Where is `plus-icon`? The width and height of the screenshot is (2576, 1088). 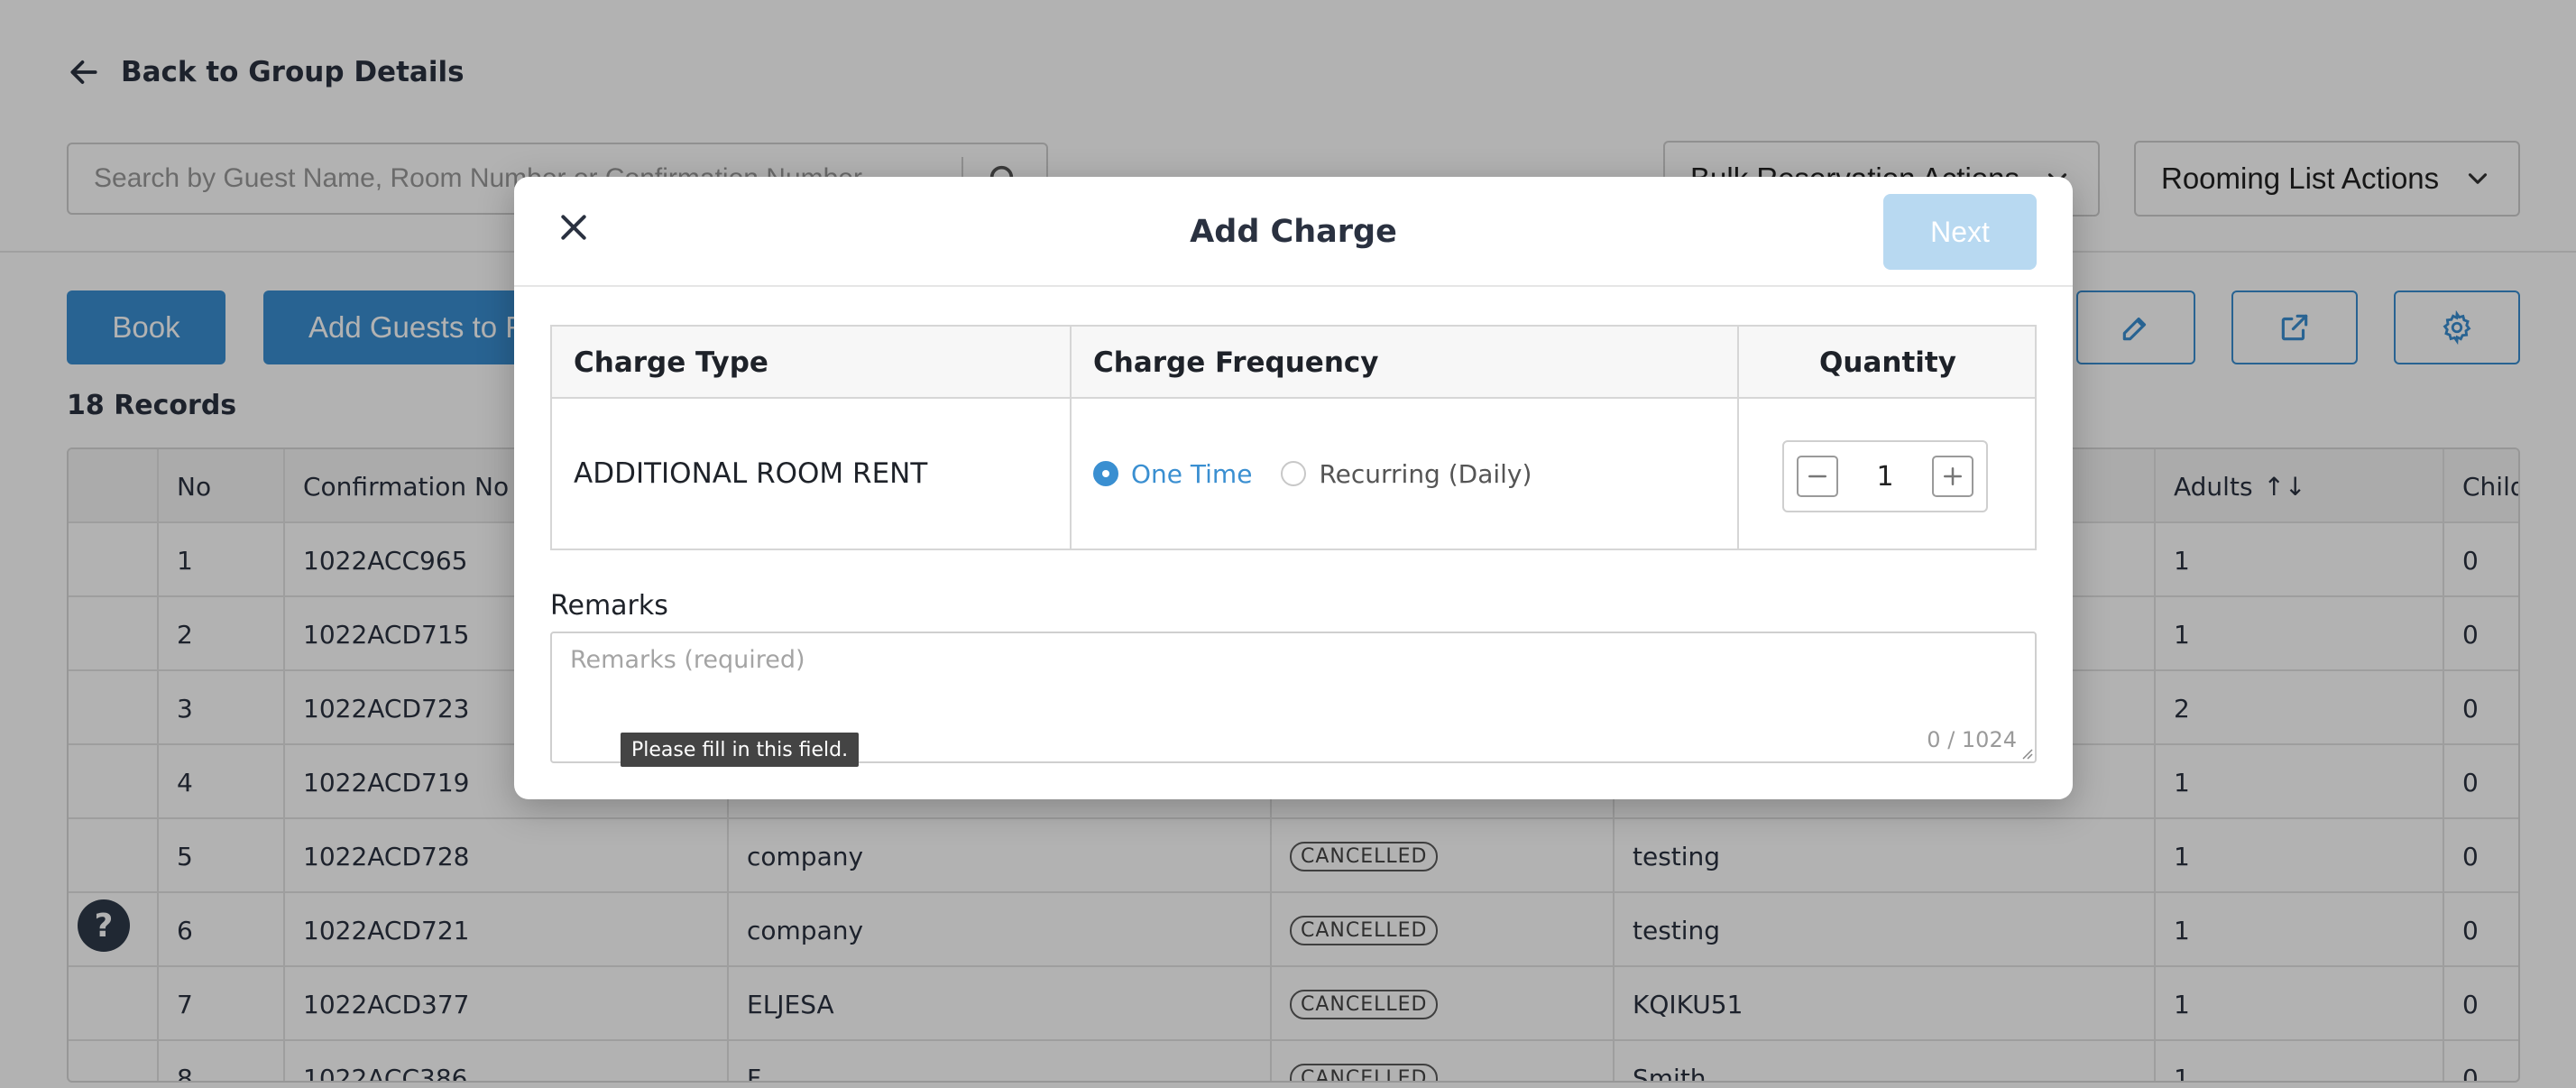 plus-icon is located at coordinates (1953, 476).